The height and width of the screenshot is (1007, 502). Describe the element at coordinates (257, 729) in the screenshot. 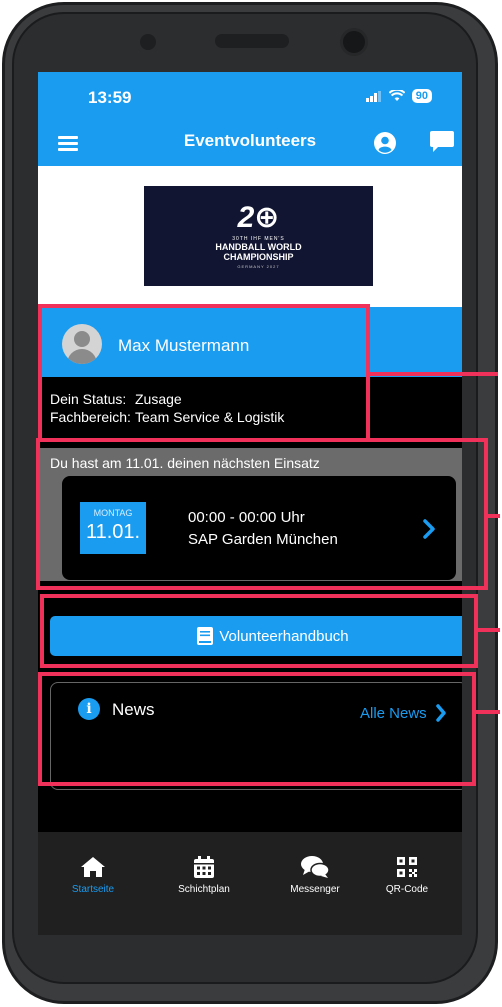

I see `highlight-news` at that location.